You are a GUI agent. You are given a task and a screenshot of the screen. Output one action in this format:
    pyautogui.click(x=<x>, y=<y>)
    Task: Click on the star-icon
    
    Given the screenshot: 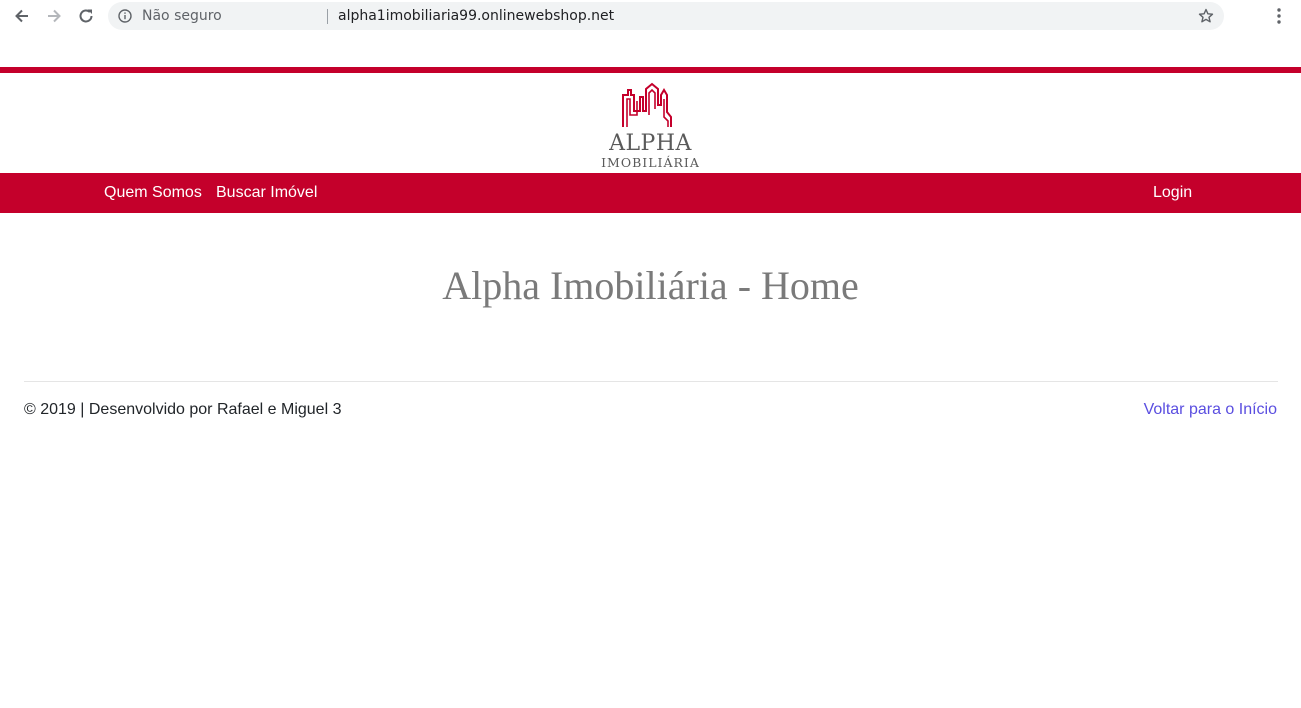 What is the action you would take?
    pyautogui.click(x=1206, y=18)
    